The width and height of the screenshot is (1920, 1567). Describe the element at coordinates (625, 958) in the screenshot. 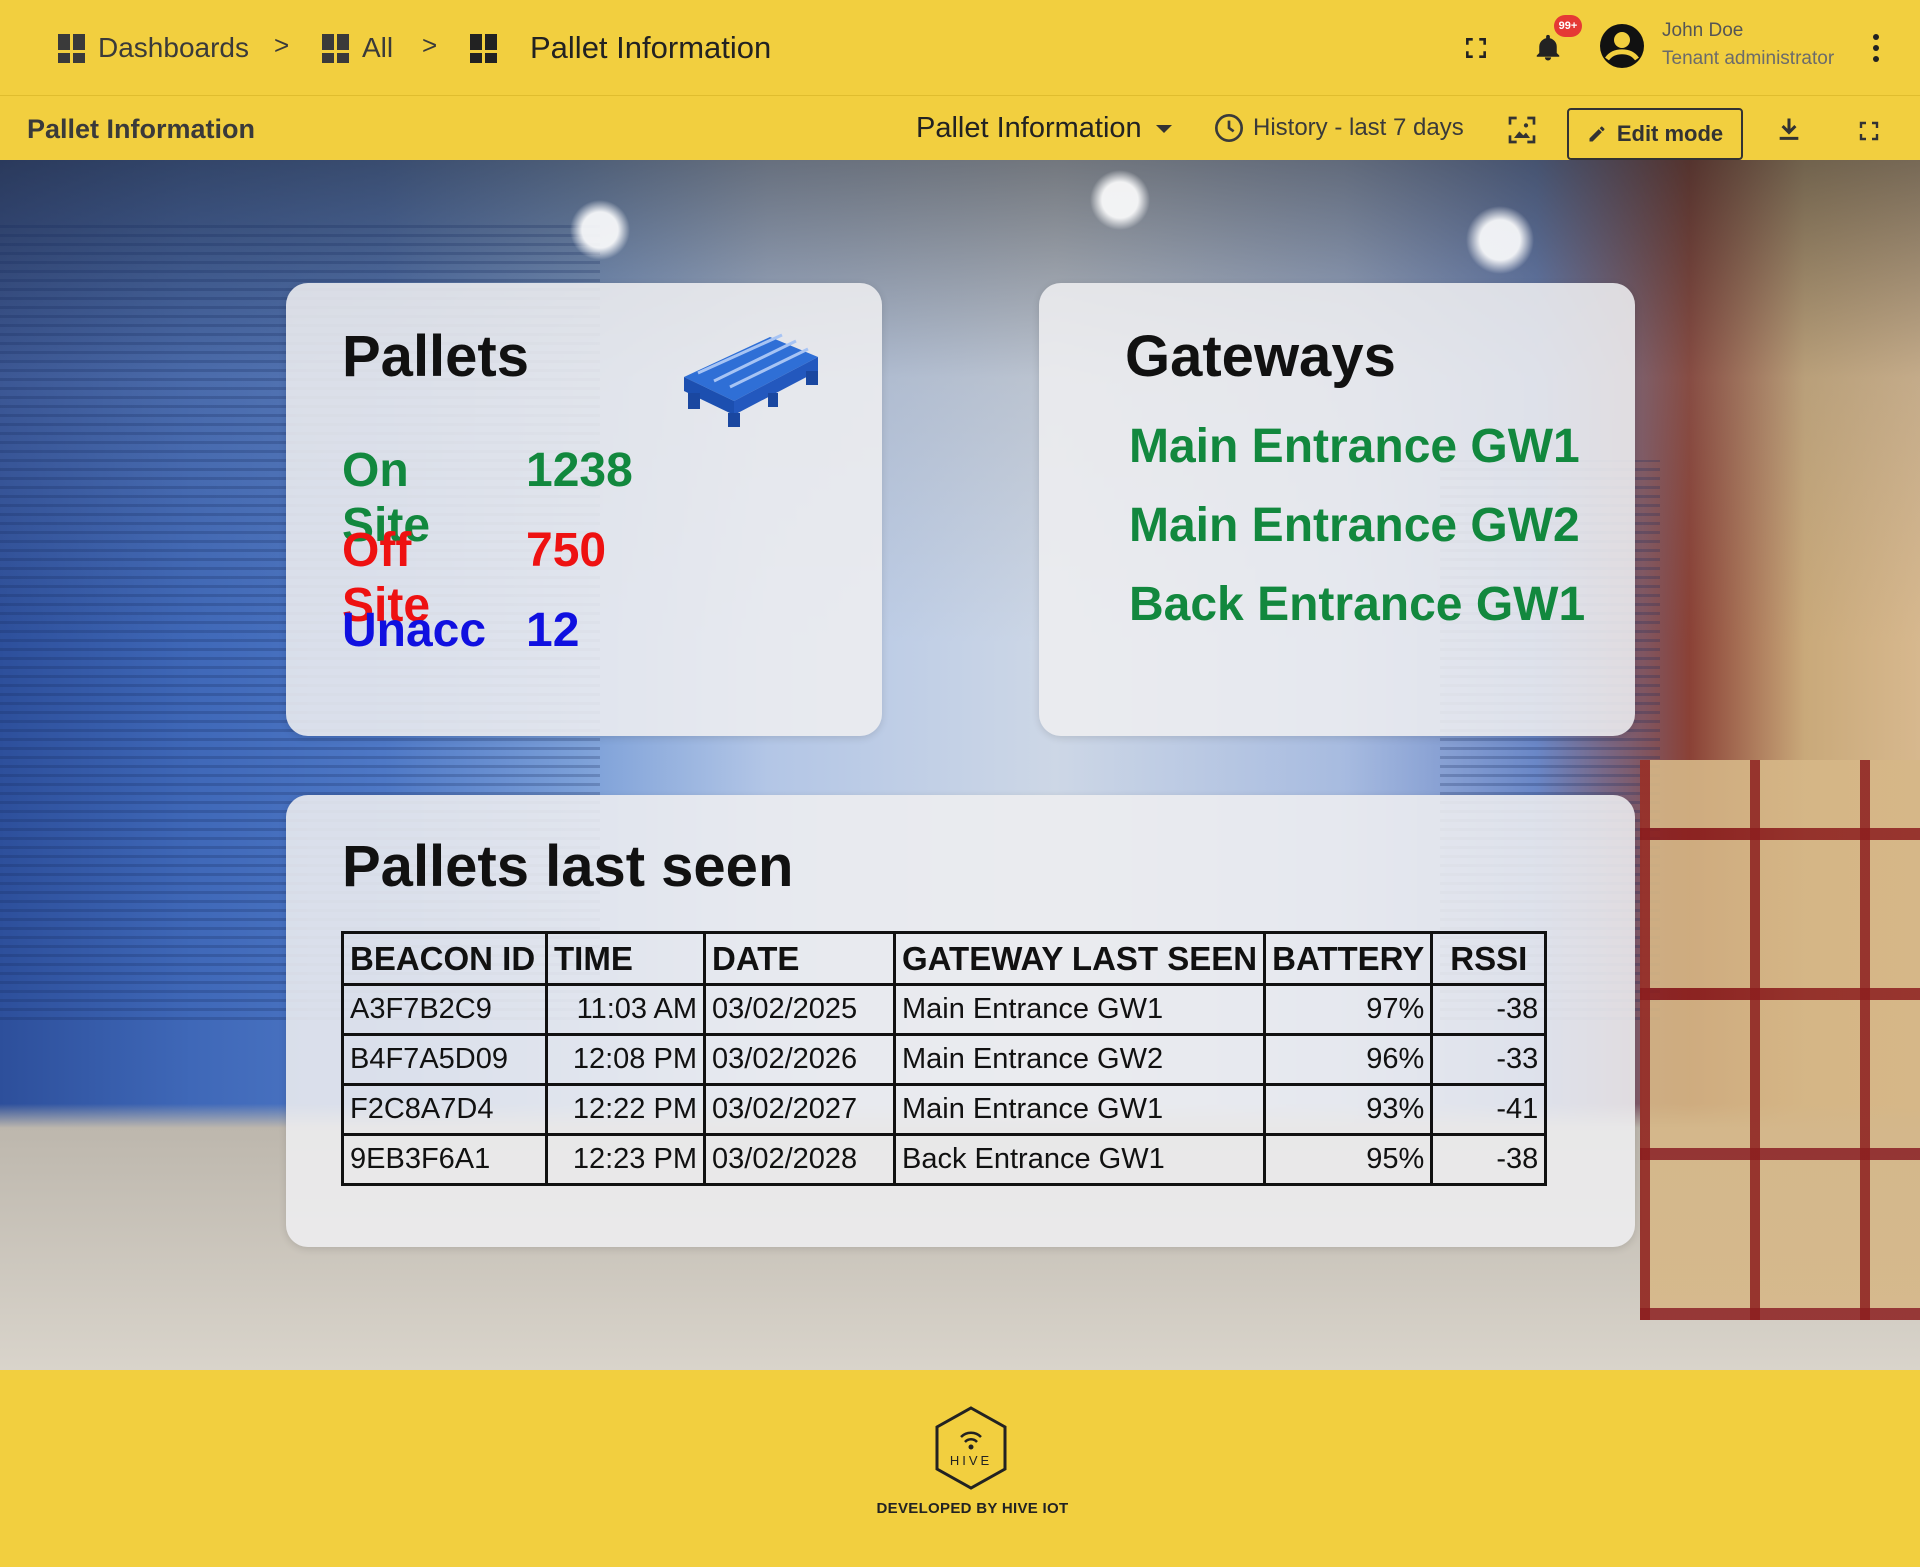

I see `column-header: TIME` at that location.